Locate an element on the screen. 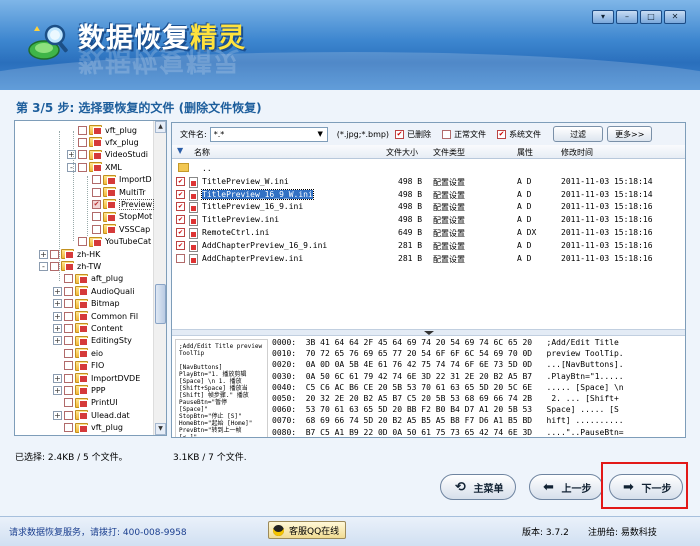 The width and height of the screenshot is (700, 546). menu-dropdown-button: ▾ is located at coordinates (603, 17).